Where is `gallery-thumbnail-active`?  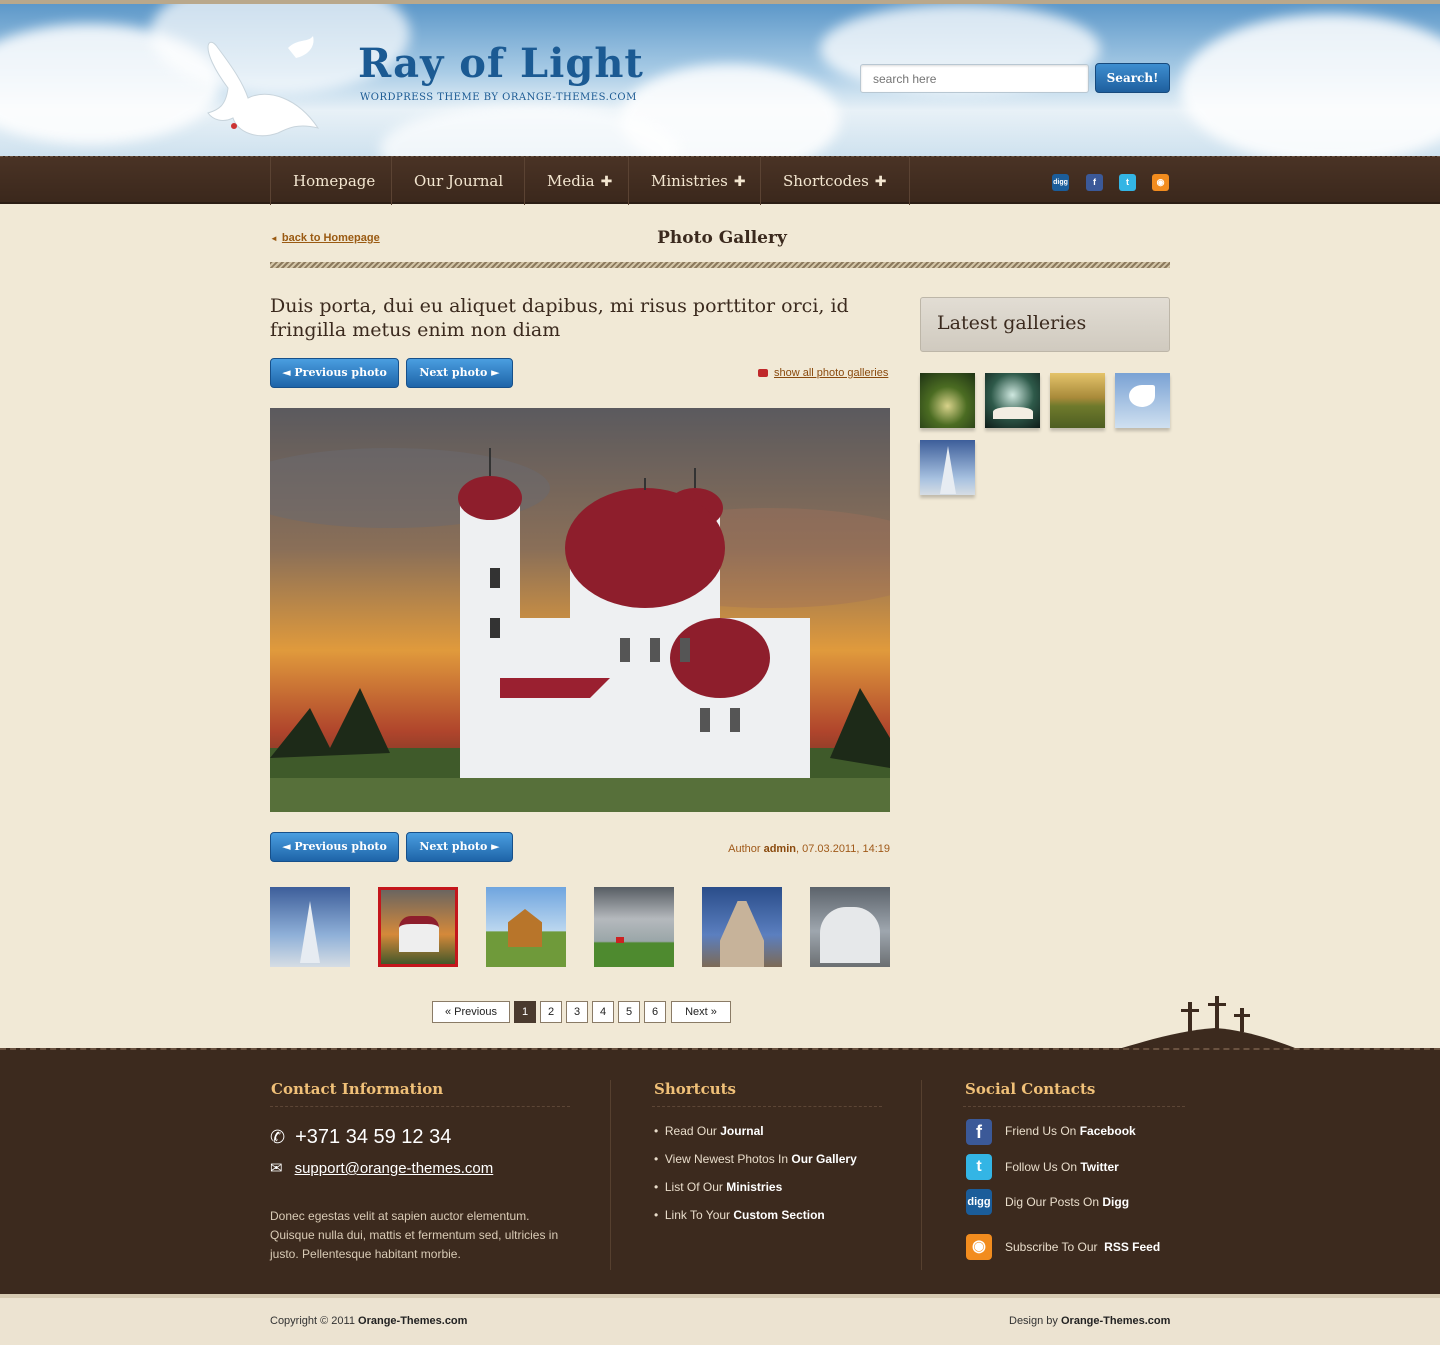
gallery-thumbnail-active is located at coordinates (418, 927).